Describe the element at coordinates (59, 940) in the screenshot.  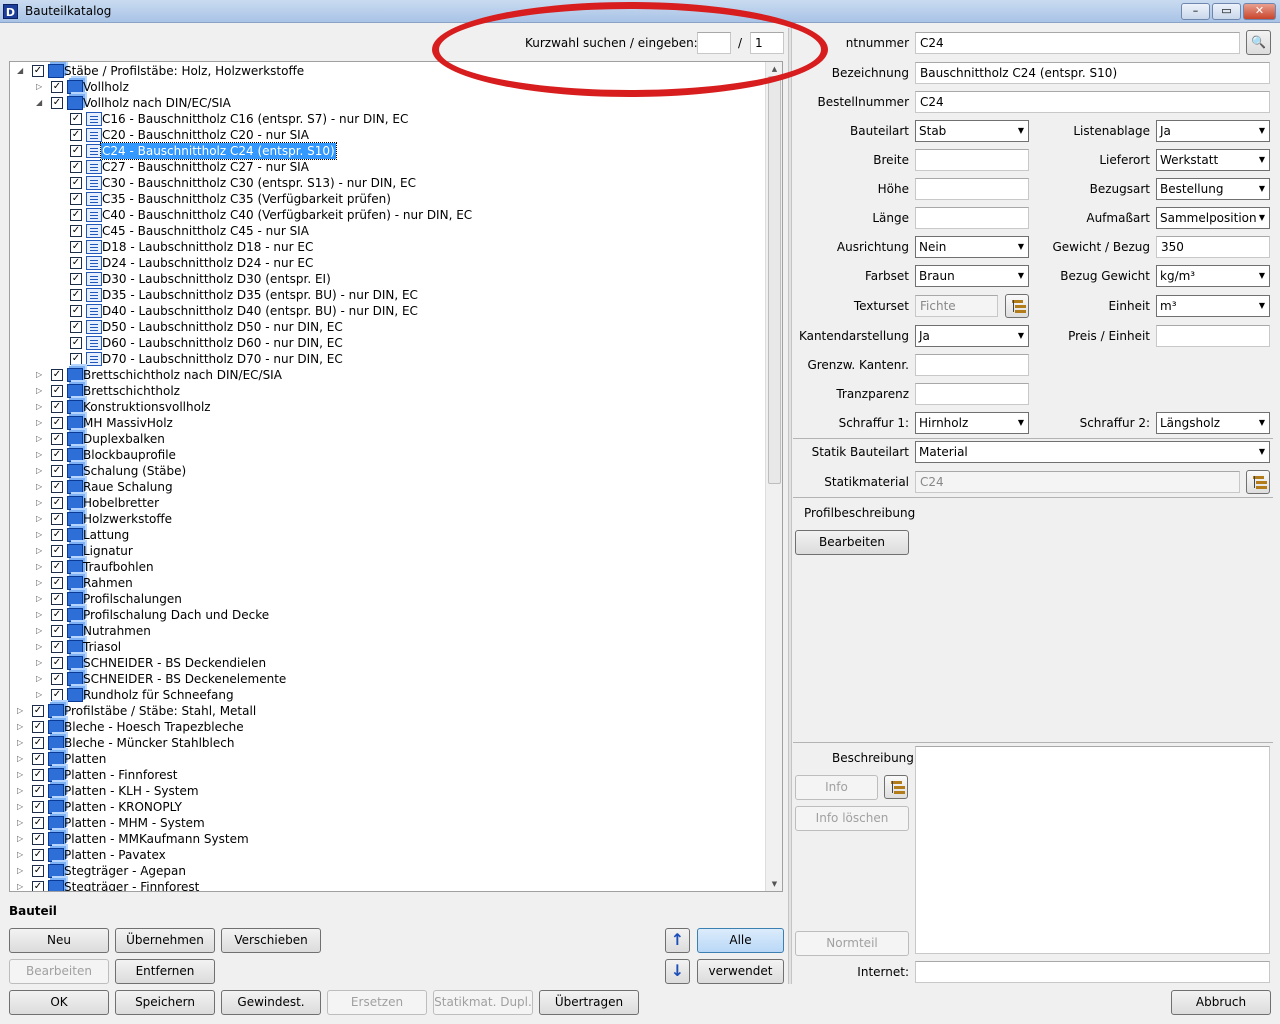
I see `neu-button: Neu` at that location.